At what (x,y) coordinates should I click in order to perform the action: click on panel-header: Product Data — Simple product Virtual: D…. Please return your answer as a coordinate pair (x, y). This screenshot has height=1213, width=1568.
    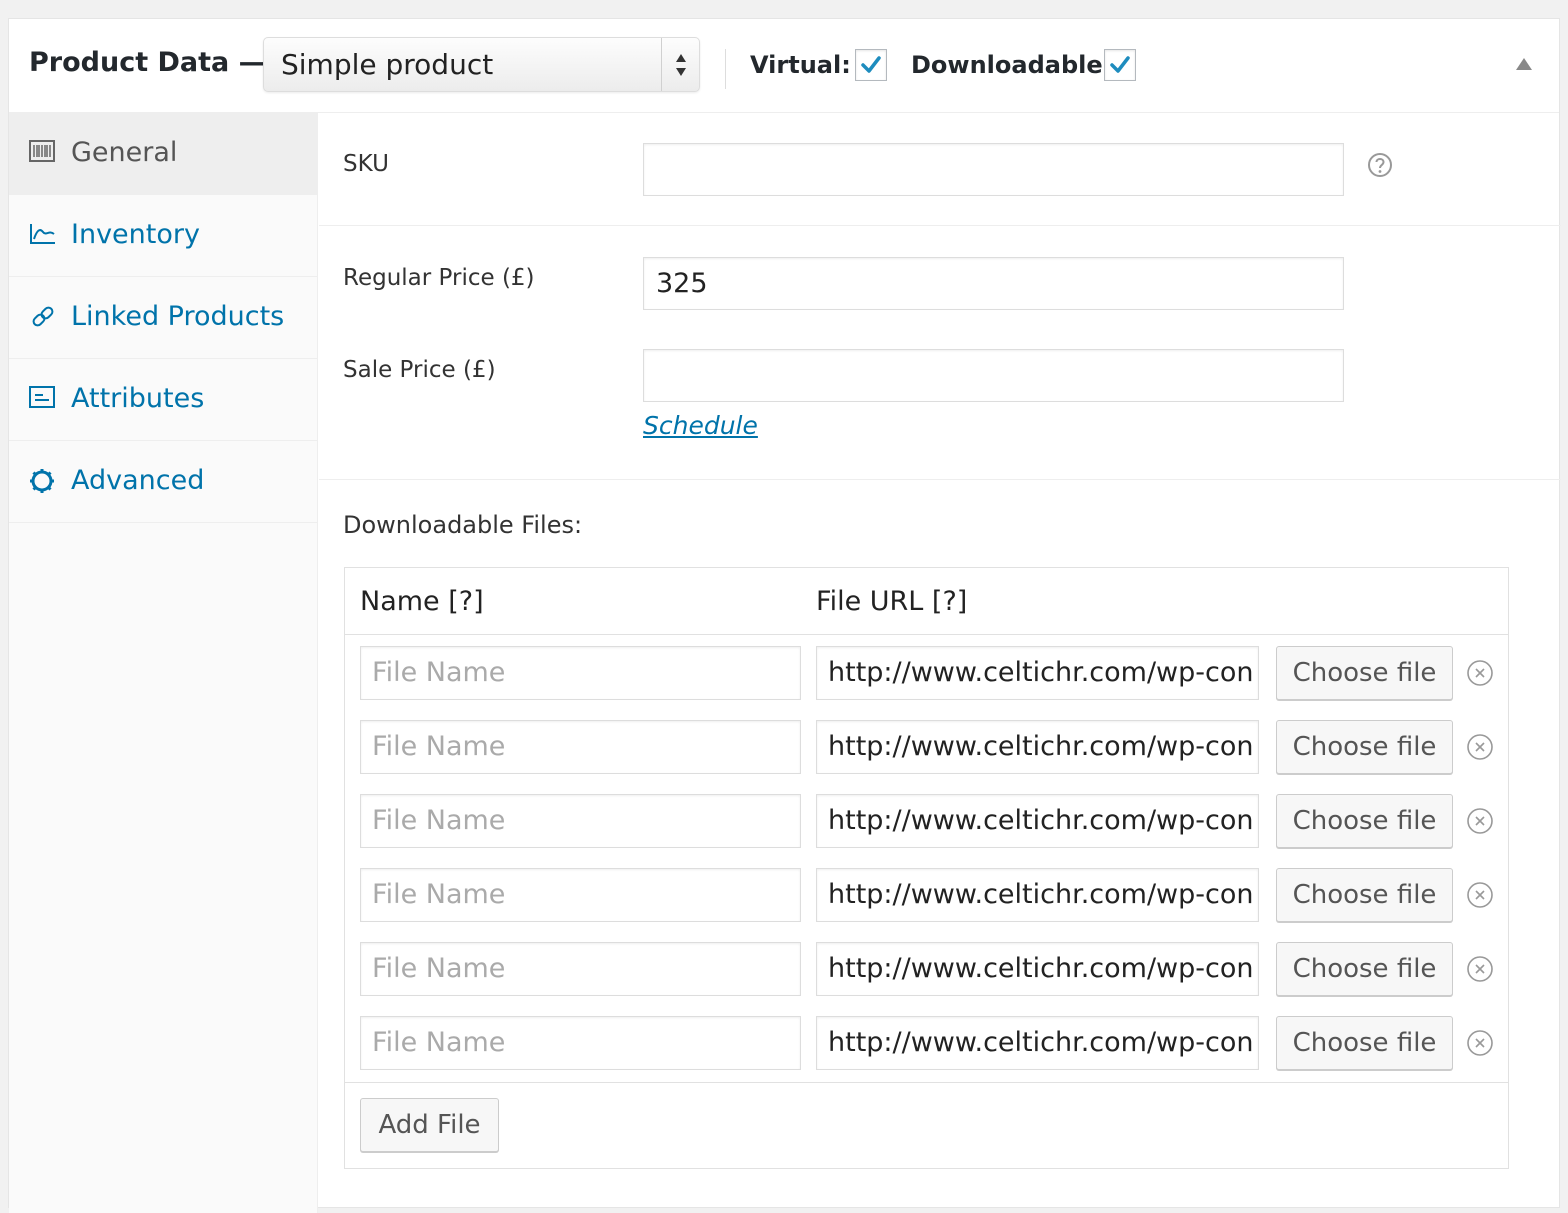
    Looking at the image, I should click on (784, 66).